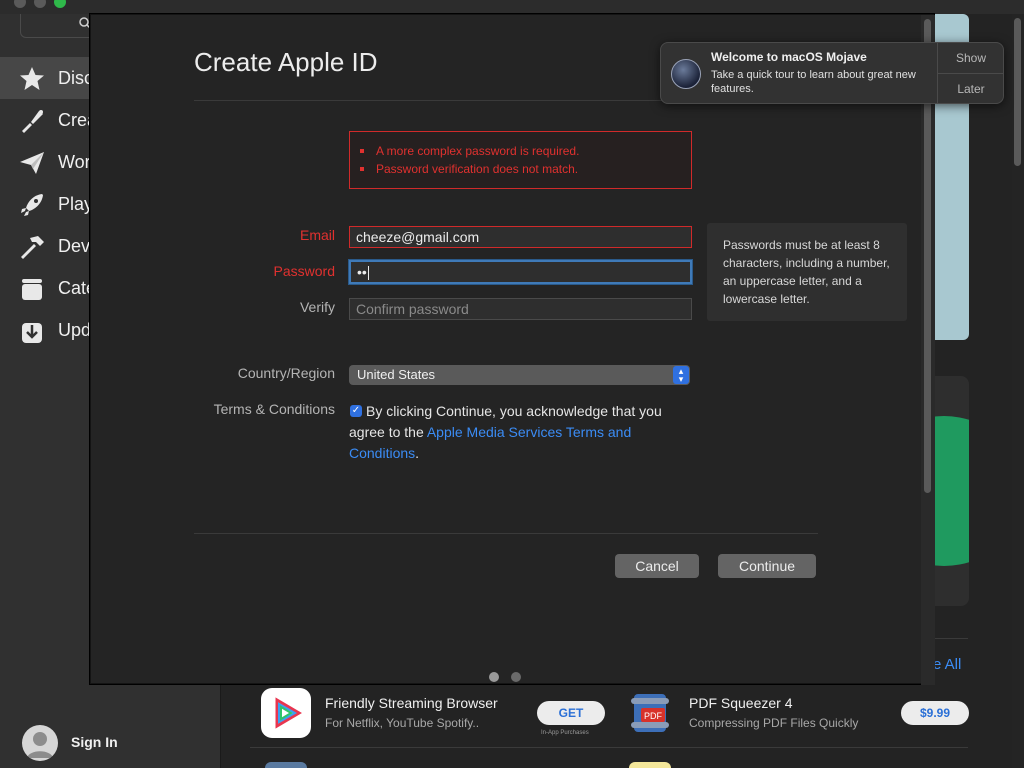 The width and height of the screenshot is (1024, 768). I want to click on pdf-squeezer-icon: PDF, so click(650, 713).